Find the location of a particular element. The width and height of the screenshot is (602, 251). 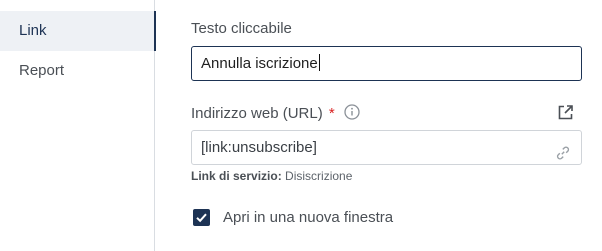

link-icon is located at coordinates (563, 156).